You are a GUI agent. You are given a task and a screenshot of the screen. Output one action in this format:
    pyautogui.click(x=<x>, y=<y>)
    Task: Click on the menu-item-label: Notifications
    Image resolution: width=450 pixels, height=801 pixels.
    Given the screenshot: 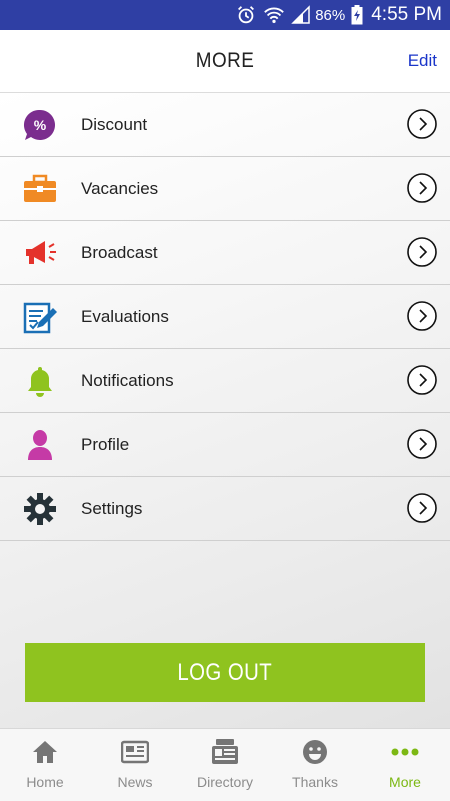 What is the action you would take?
    pyautogui.click(x=127, y=380)
    